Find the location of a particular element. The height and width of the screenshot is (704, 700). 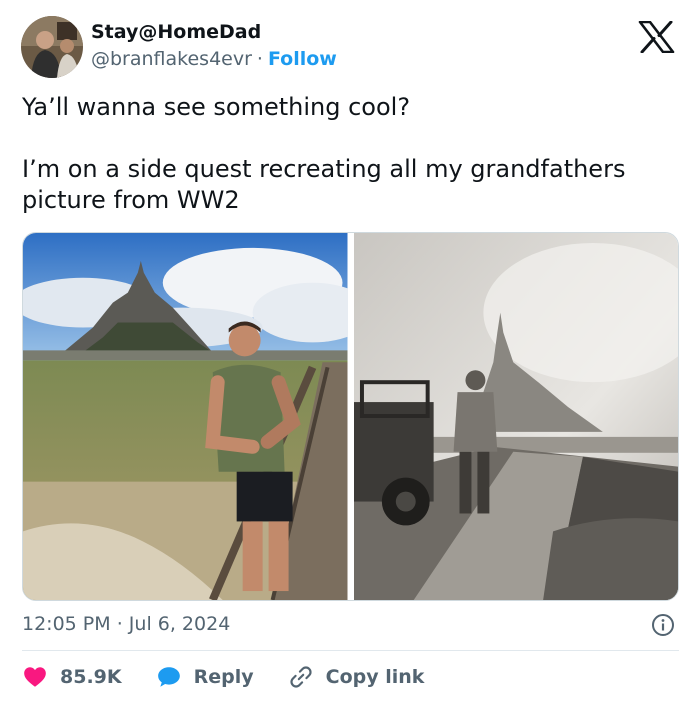

like-button: 85.9K is located at coordinates (72, 677).